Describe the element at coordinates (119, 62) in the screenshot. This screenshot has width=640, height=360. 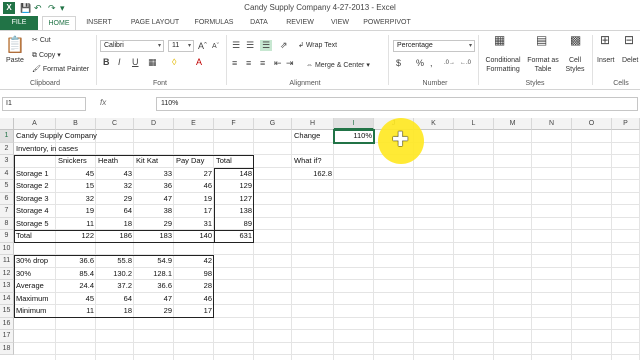
I see `italic-icon: I` at that location.